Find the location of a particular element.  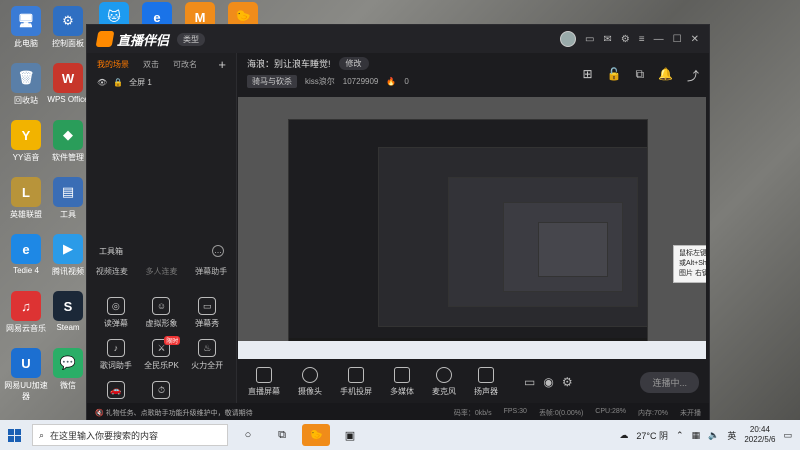

ime-indicator: 英 is located at coordinates (731, 435).